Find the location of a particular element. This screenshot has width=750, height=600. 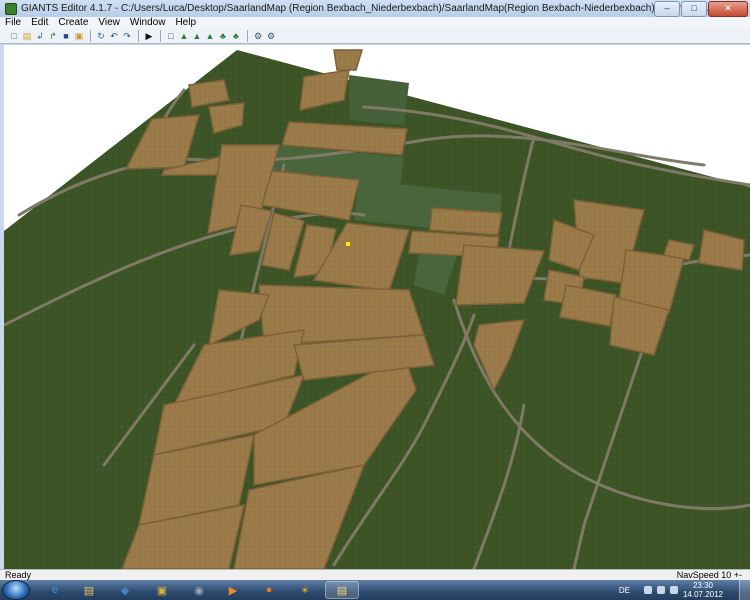

menu-edit: Edit is located at coordinates (39, 23).